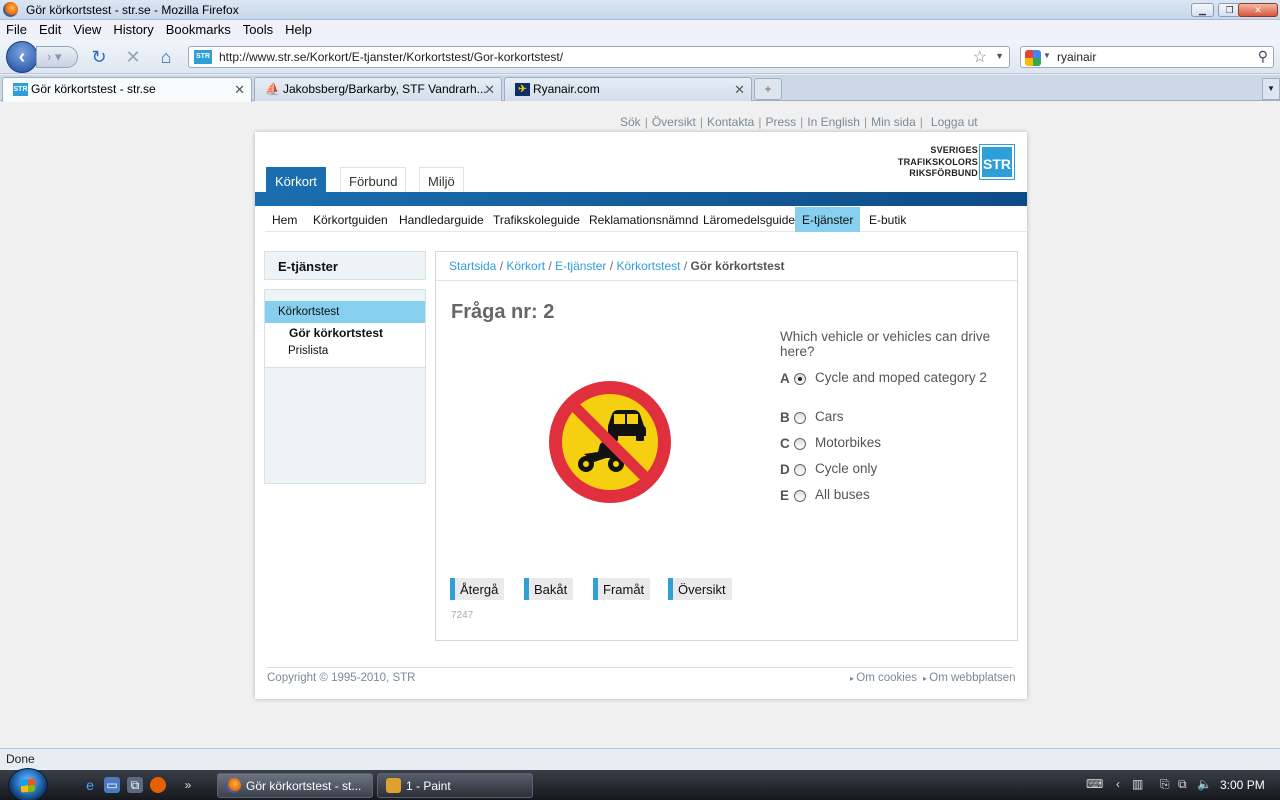 This screenshot has height=800, width=1280. I want to click on minimize-button: ▁, so click(1202, 10).